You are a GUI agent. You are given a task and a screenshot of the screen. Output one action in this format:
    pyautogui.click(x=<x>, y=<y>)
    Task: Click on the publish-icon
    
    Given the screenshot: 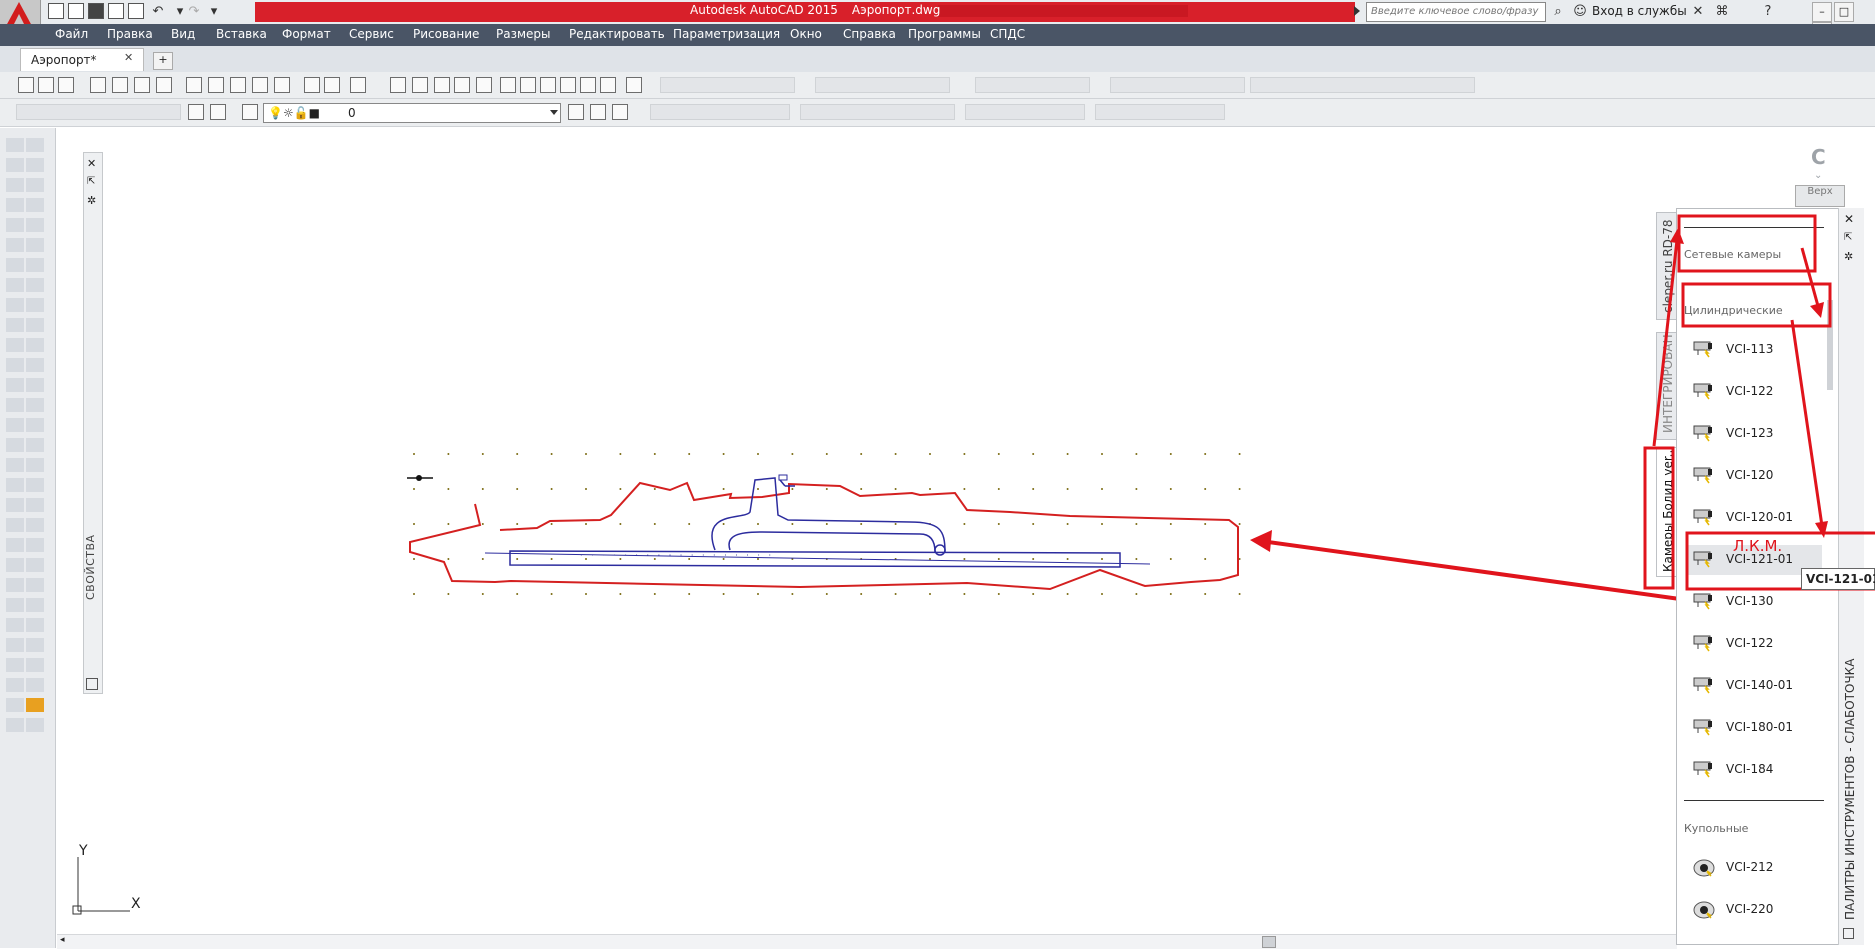 What is the action you would take?
    pyautogui.click(x=142, y=85)
    